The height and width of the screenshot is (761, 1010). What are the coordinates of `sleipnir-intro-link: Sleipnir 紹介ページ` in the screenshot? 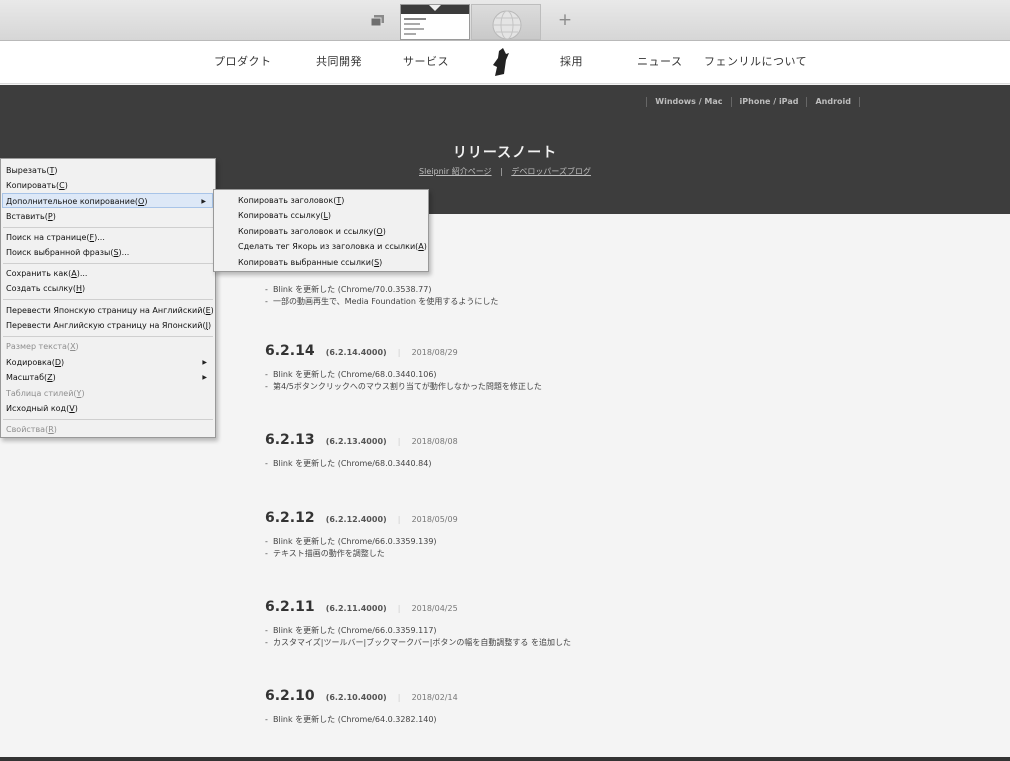 It's located at (455, 171).